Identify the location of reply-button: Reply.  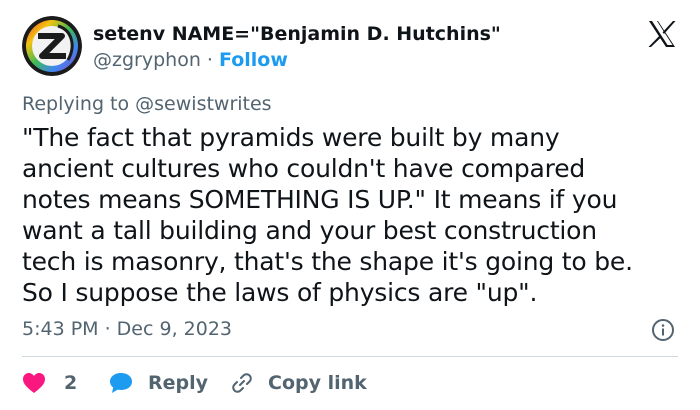
(158, 383).